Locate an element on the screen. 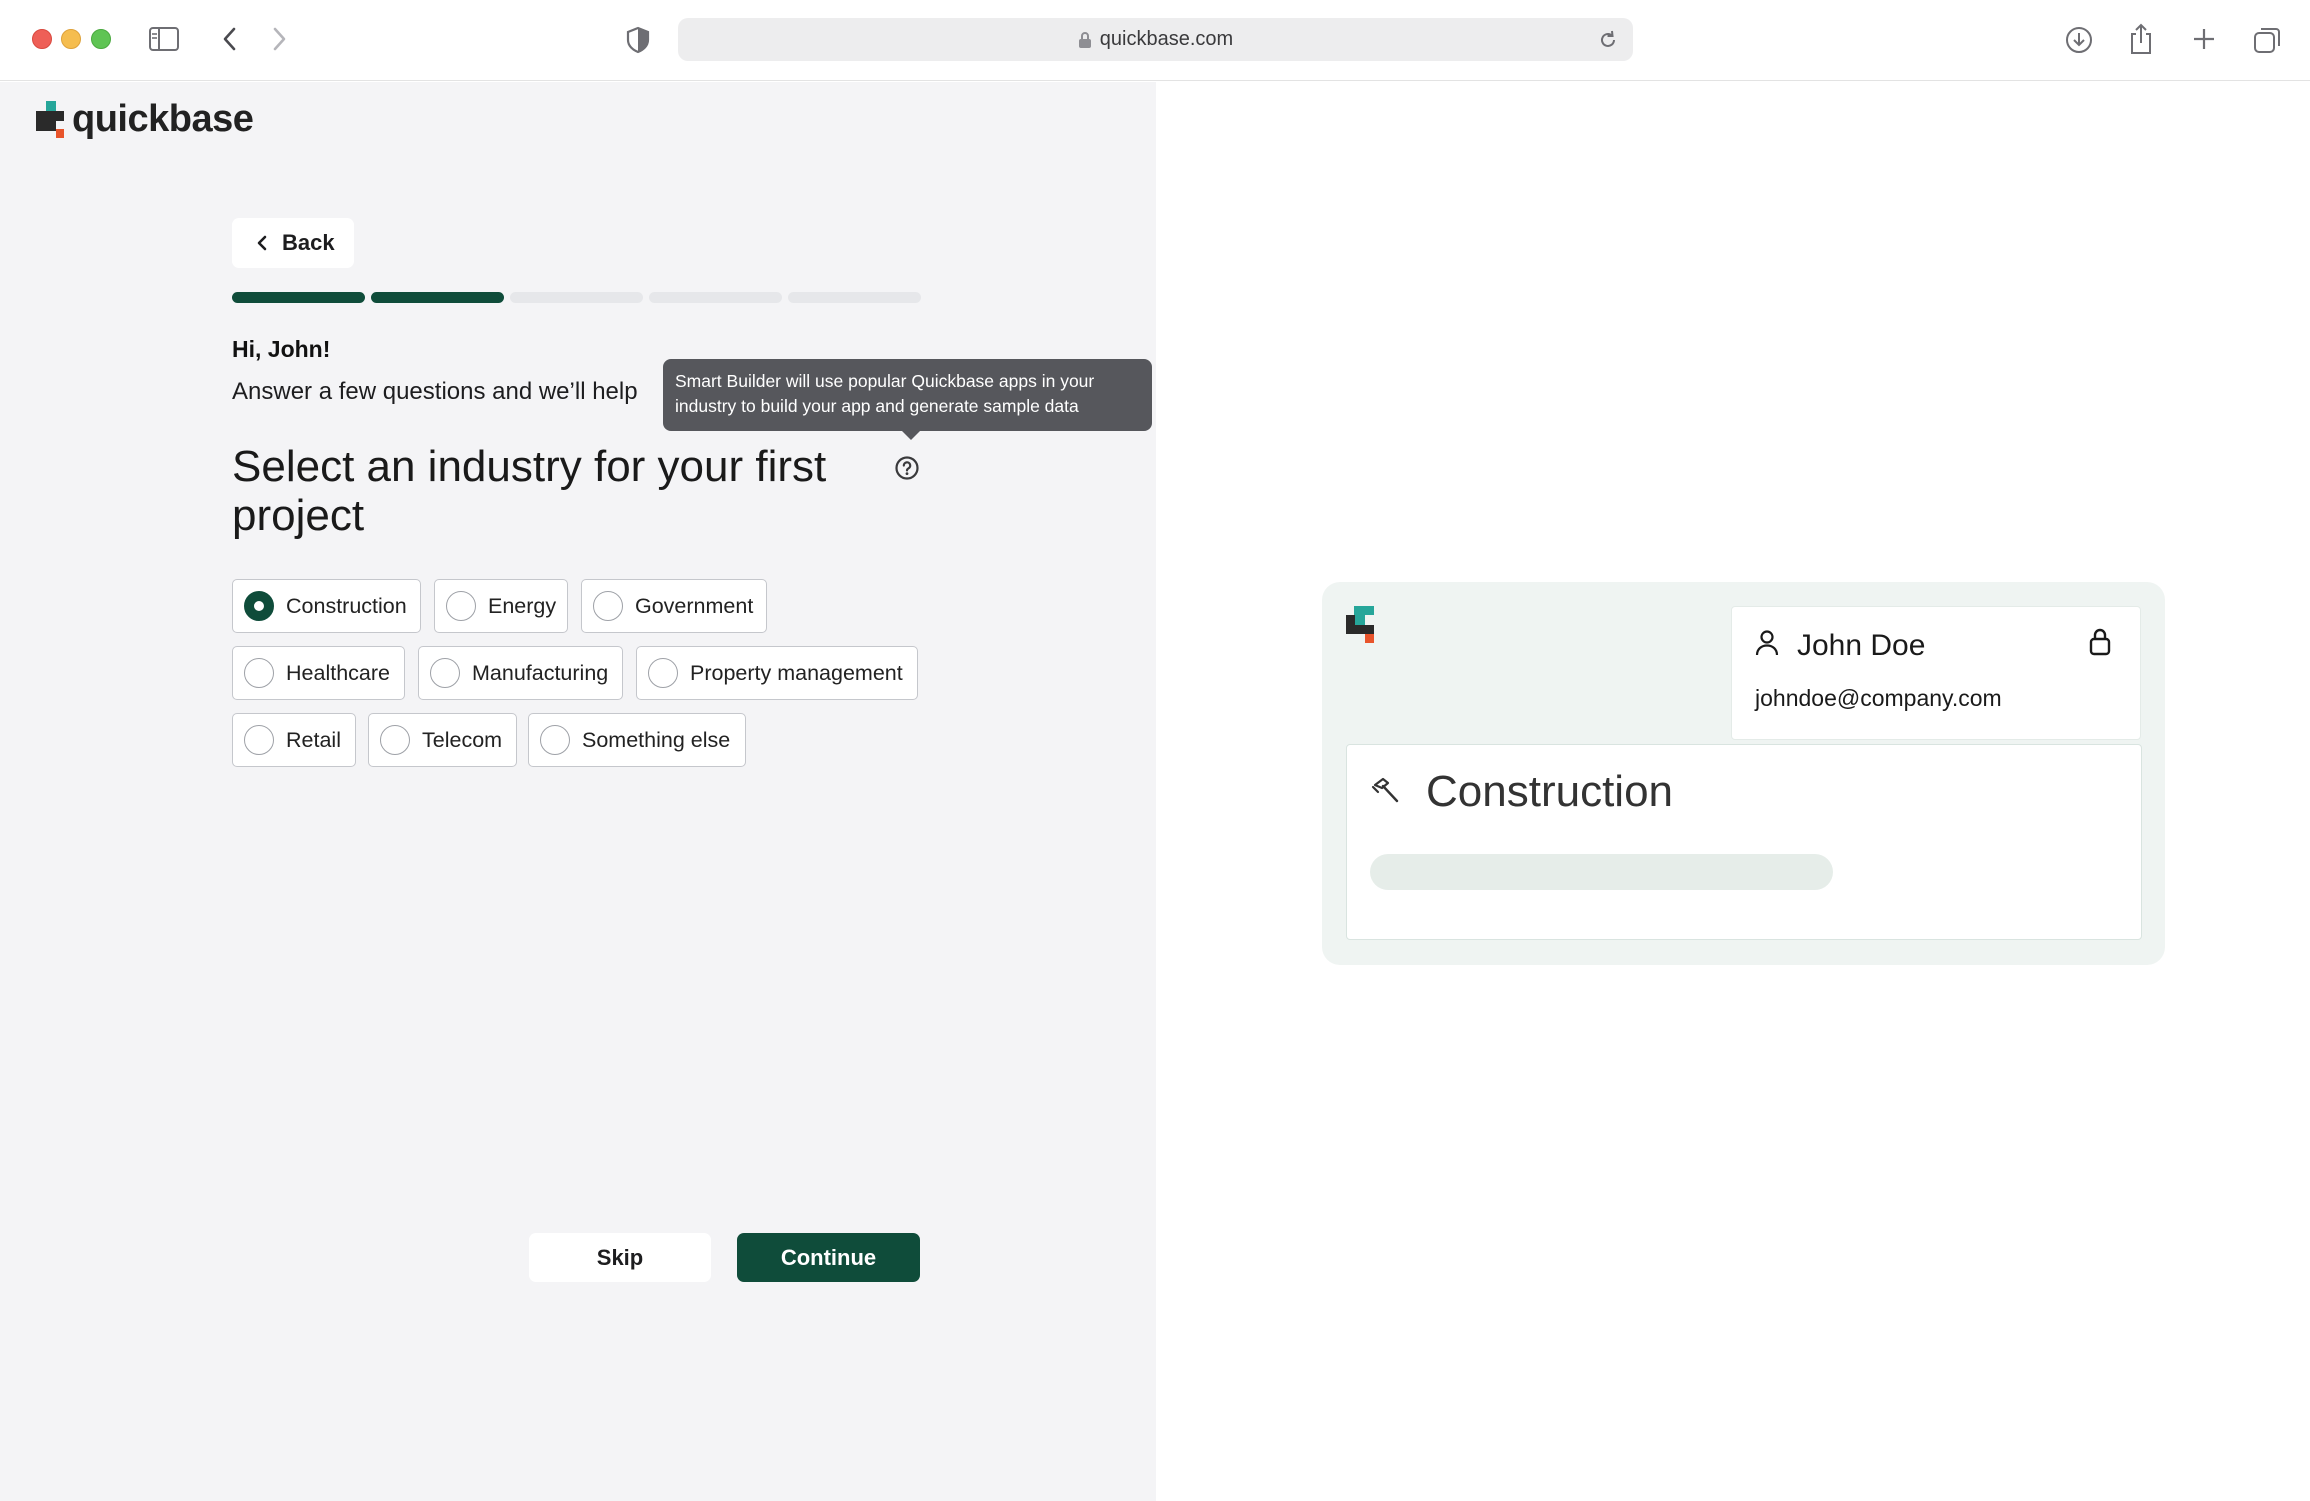 This screenshot has width=2310, height=1501. industry-option-label: Government is located at coordinates (694, 605).